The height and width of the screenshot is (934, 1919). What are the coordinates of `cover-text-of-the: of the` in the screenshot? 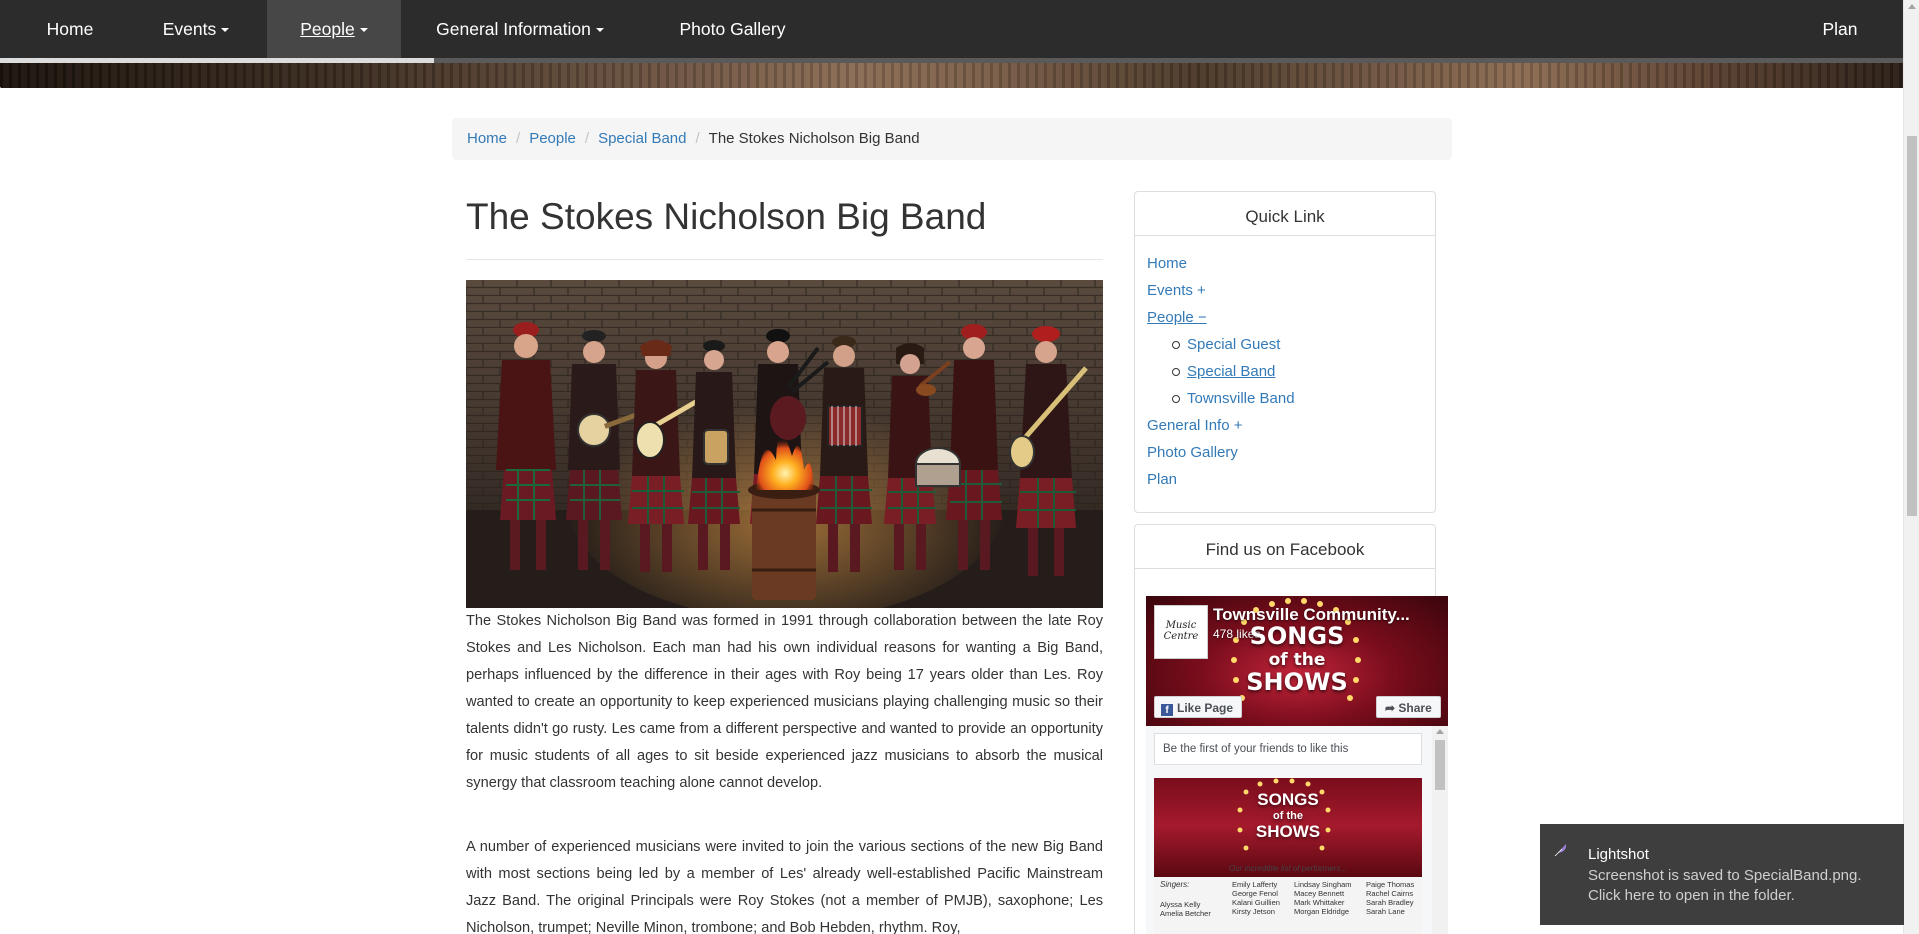 It's located at (1297, 660).